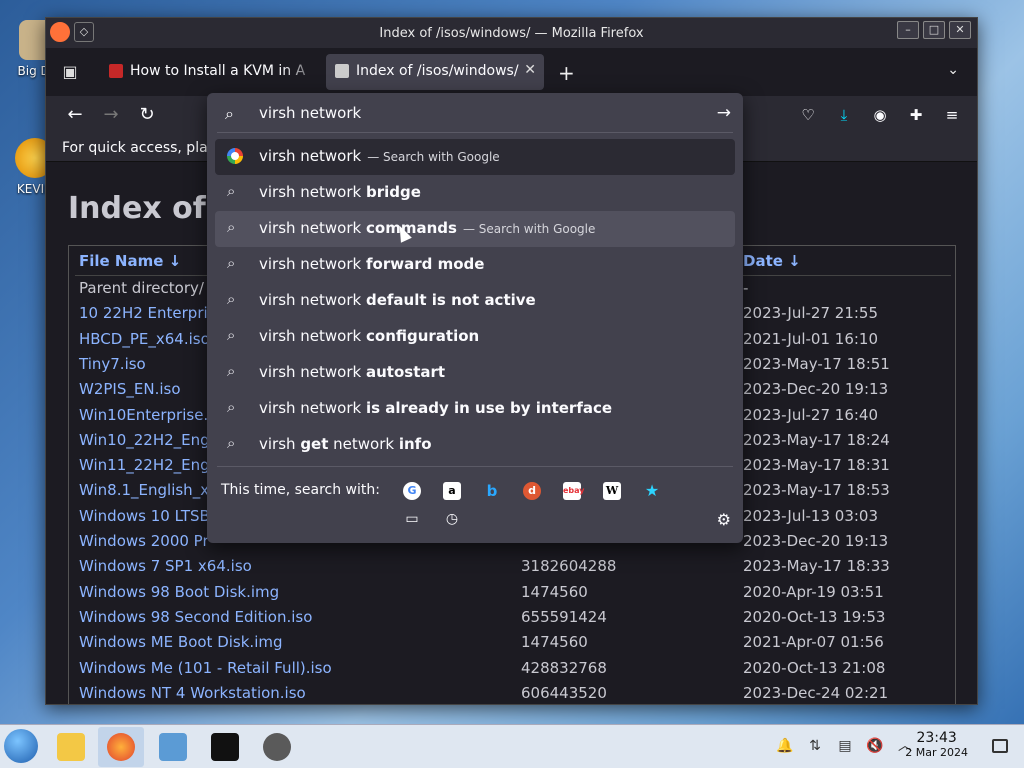 Image resolution: width=1024 pixels, height=768 pixels. Describe the element at coordinates (342, 71) in the screenshot. I see `folder-favicon-icon` at that location.